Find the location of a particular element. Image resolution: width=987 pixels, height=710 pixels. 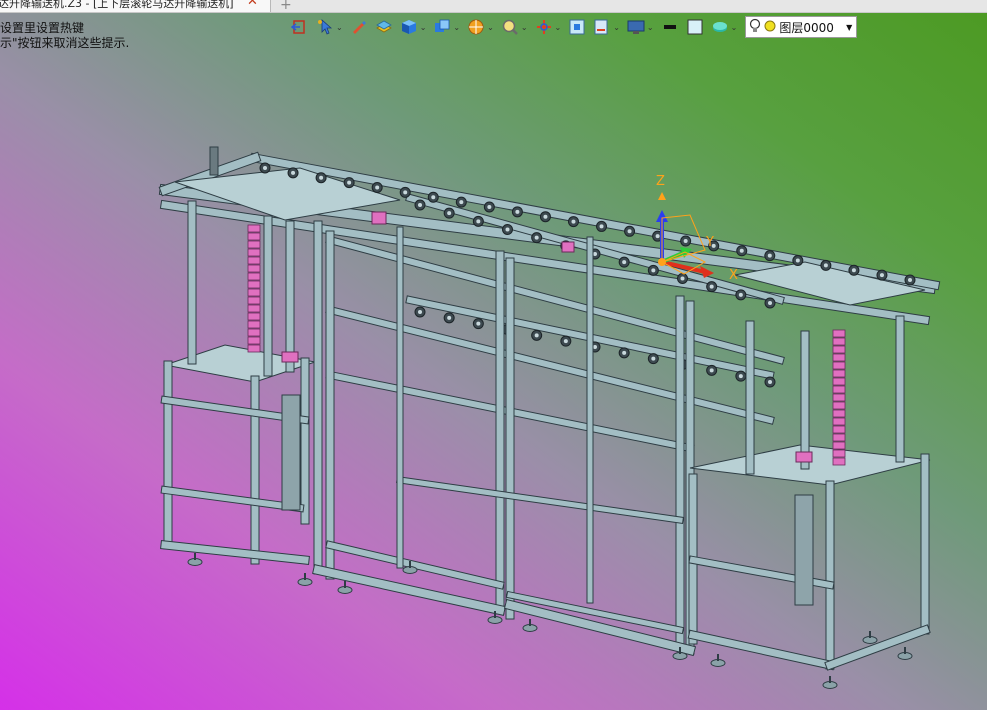

document-tab-bar: 达升降输送机.Z3 - [上下层滚轮马达升降输送机] ✕ + is located at coordinates (493, 6).